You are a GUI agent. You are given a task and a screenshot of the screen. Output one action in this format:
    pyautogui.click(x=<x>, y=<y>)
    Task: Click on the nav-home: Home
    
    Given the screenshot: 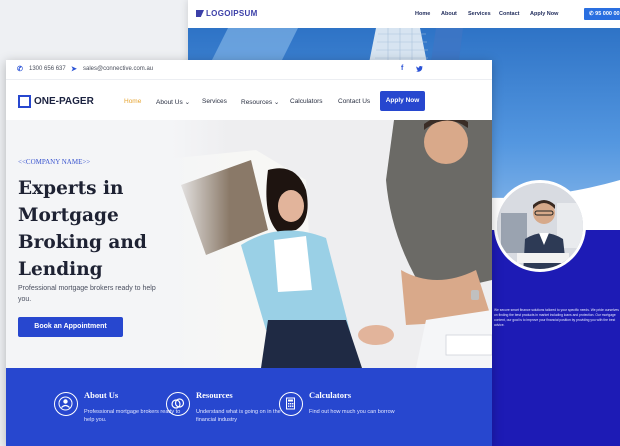 What is the action you would take?
    pyautogui.click(x=132, y=101)
    